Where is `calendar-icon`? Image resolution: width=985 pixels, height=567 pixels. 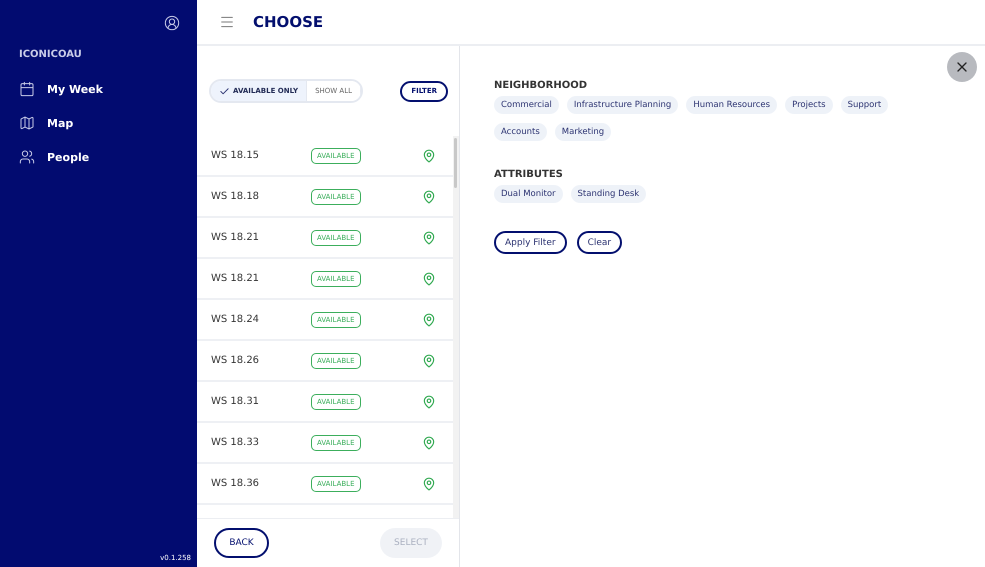 calendar-icon is located at coordinates (27, 89).